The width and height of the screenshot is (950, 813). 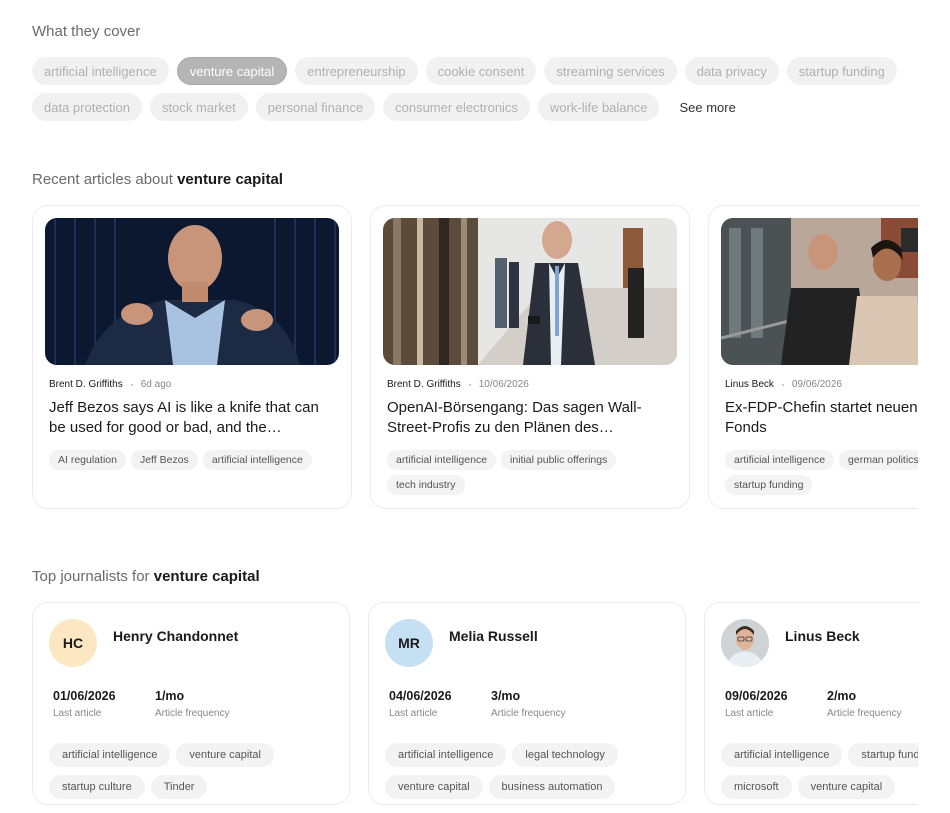 What do you see at coordinates (157, 179) in the screenshot?
I see `articles-title: Recent articles about venture capital` at bounding box center [157, 179].